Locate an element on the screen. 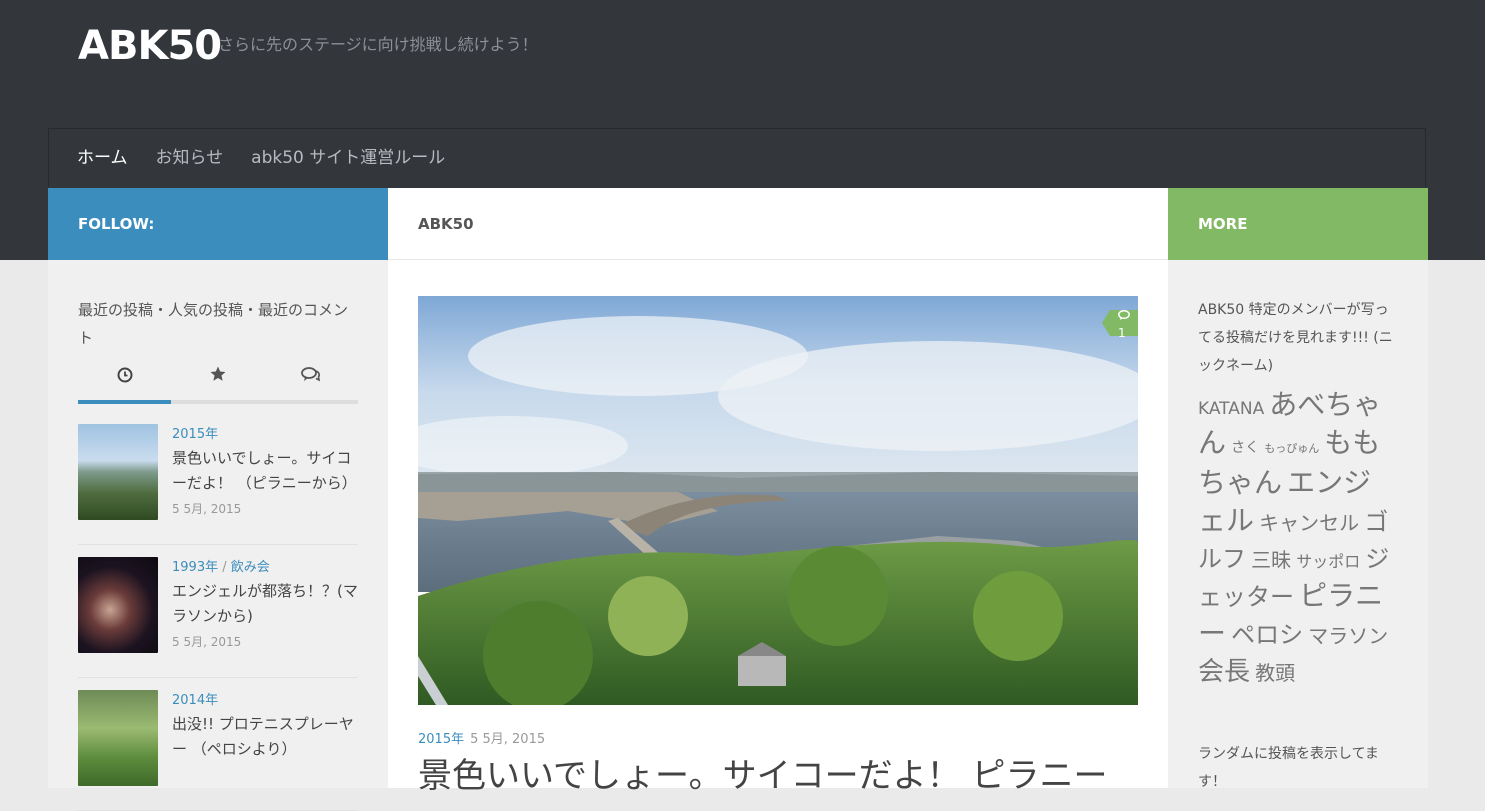  tag-link: さく is located at coordinates (1245, 448).